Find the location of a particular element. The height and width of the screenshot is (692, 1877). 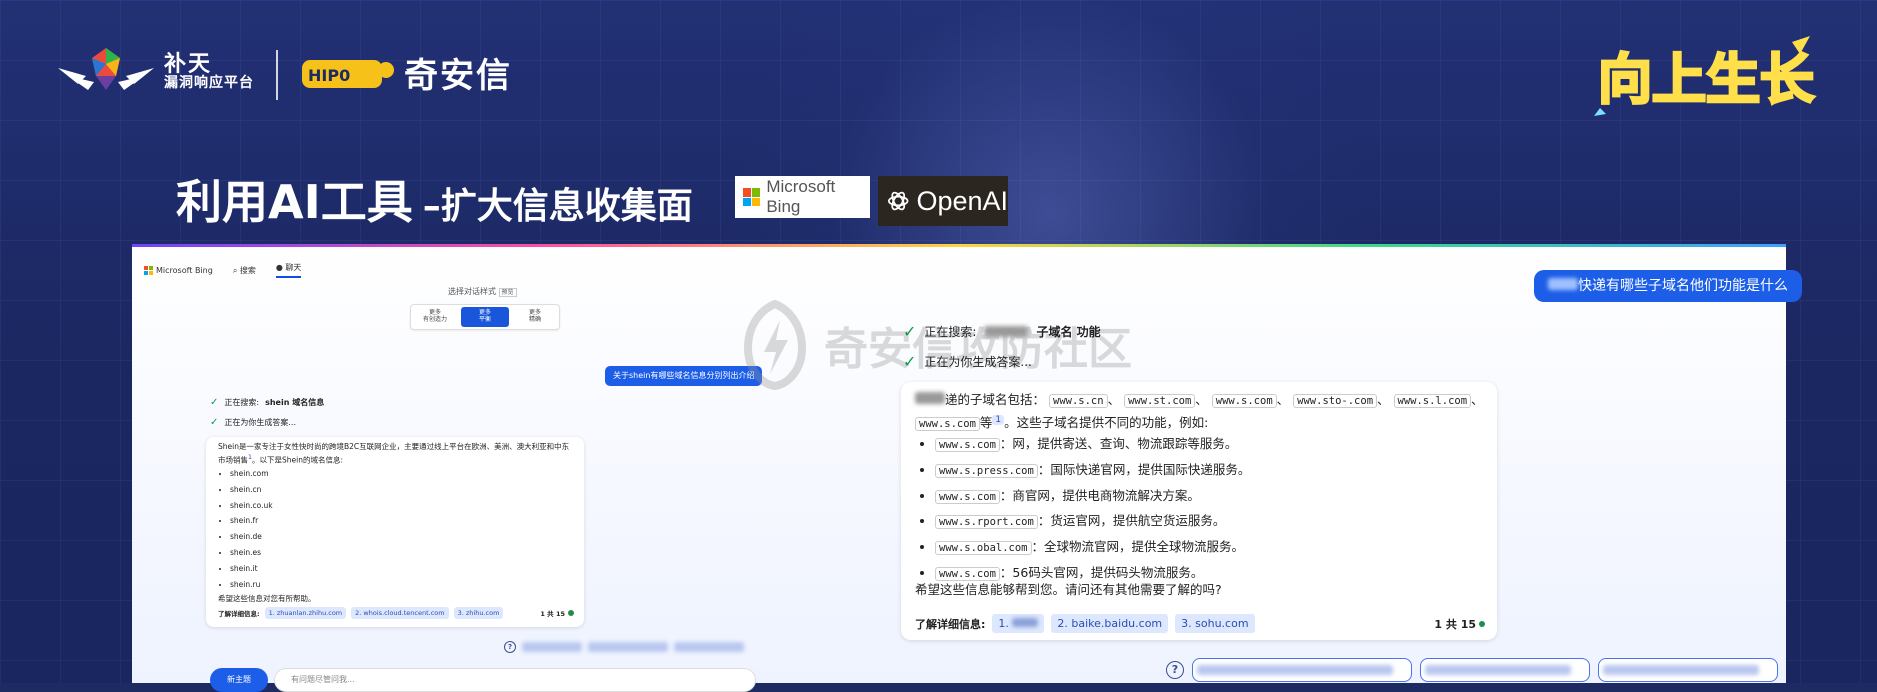

style-balanced-button: 更多 平衡 is located at coordinates (485, 317).